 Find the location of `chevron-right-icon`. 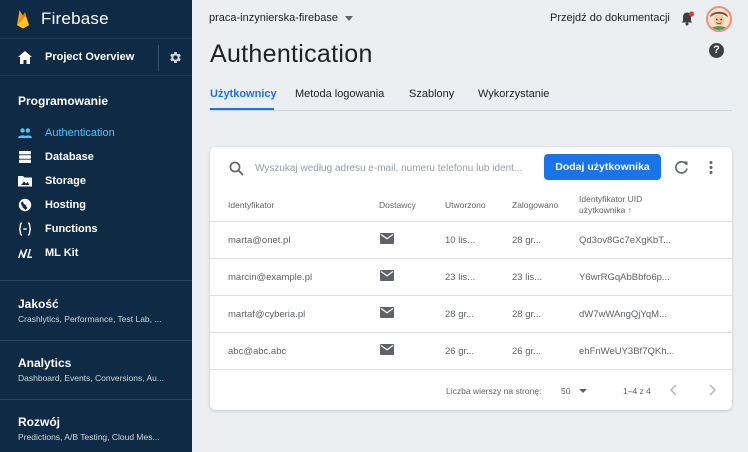

chevron-right-icon is located at coordinates (712, 390).